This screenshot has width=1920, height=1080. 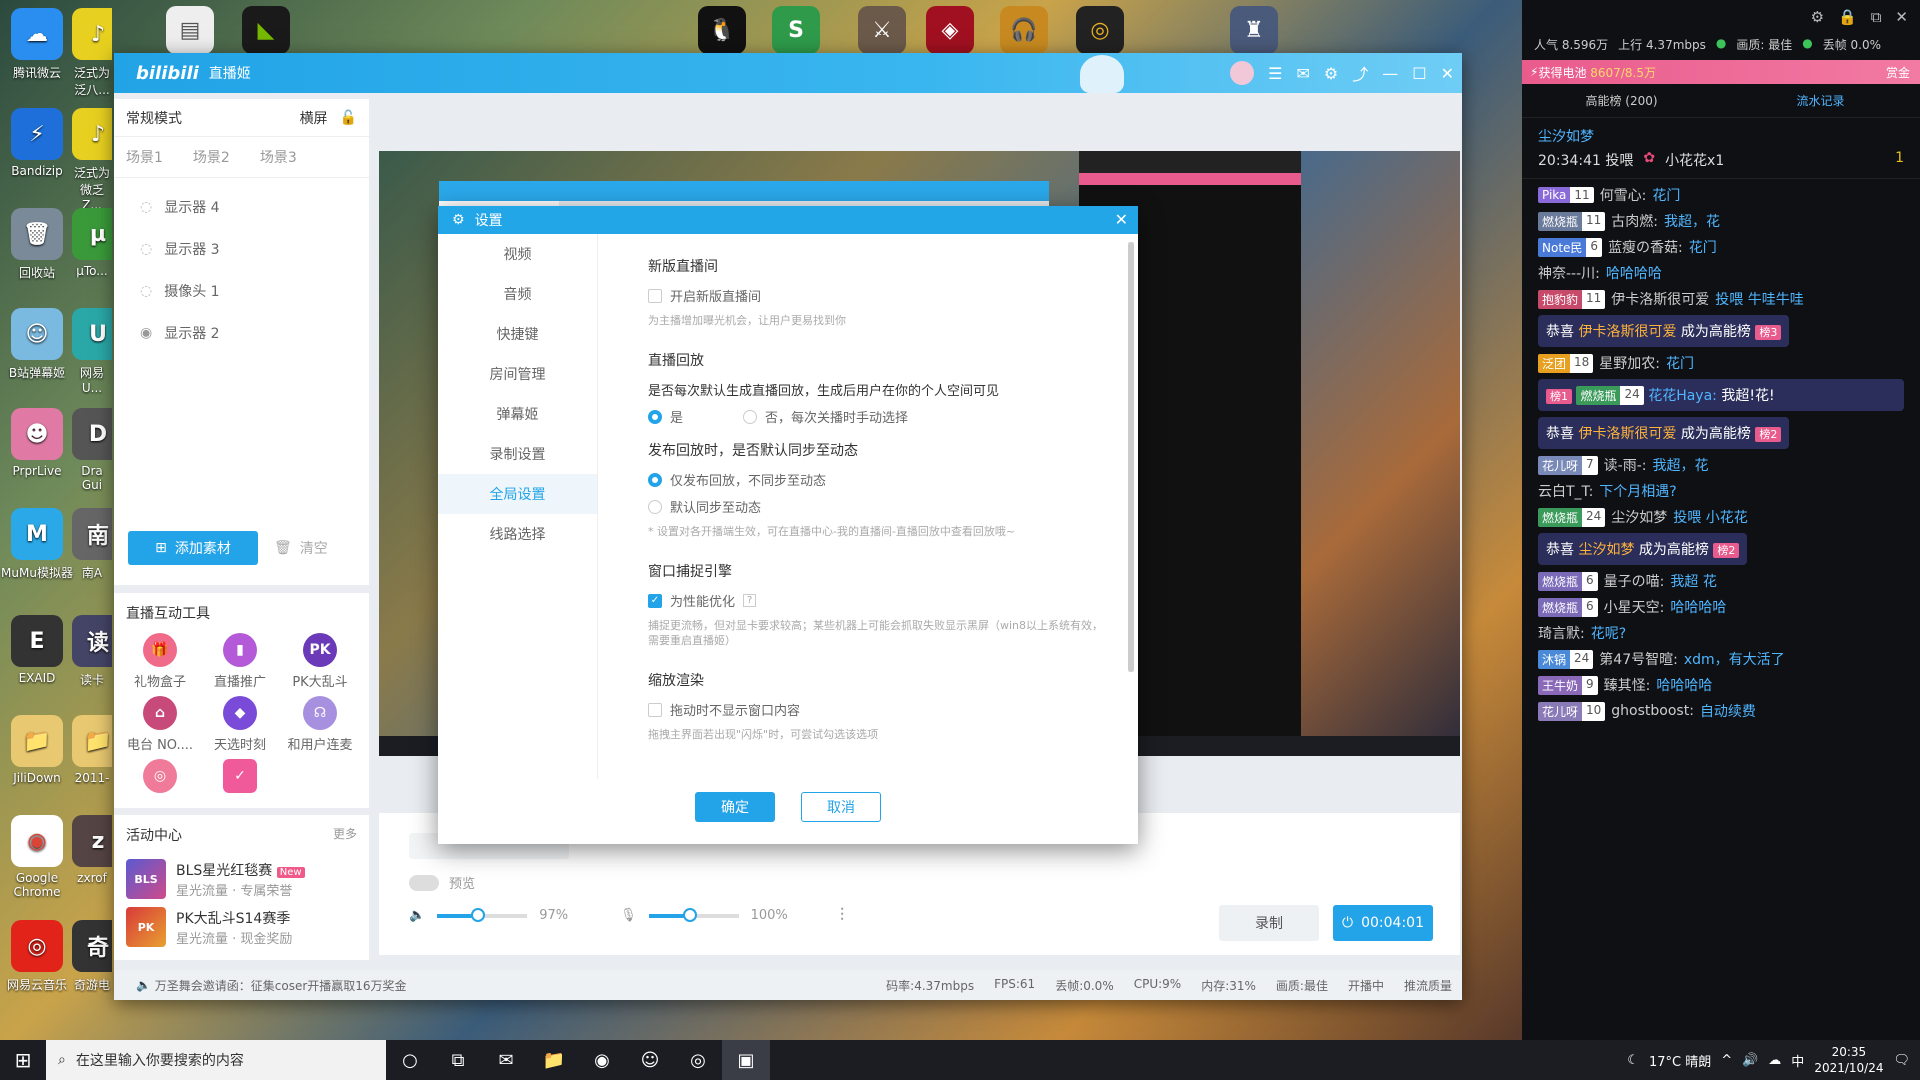 What do you see at coordinates (1680, 1060) in the screenshot?
I see `weather-text: 17°C 晴朗` at bounding box center [1680, 1060].